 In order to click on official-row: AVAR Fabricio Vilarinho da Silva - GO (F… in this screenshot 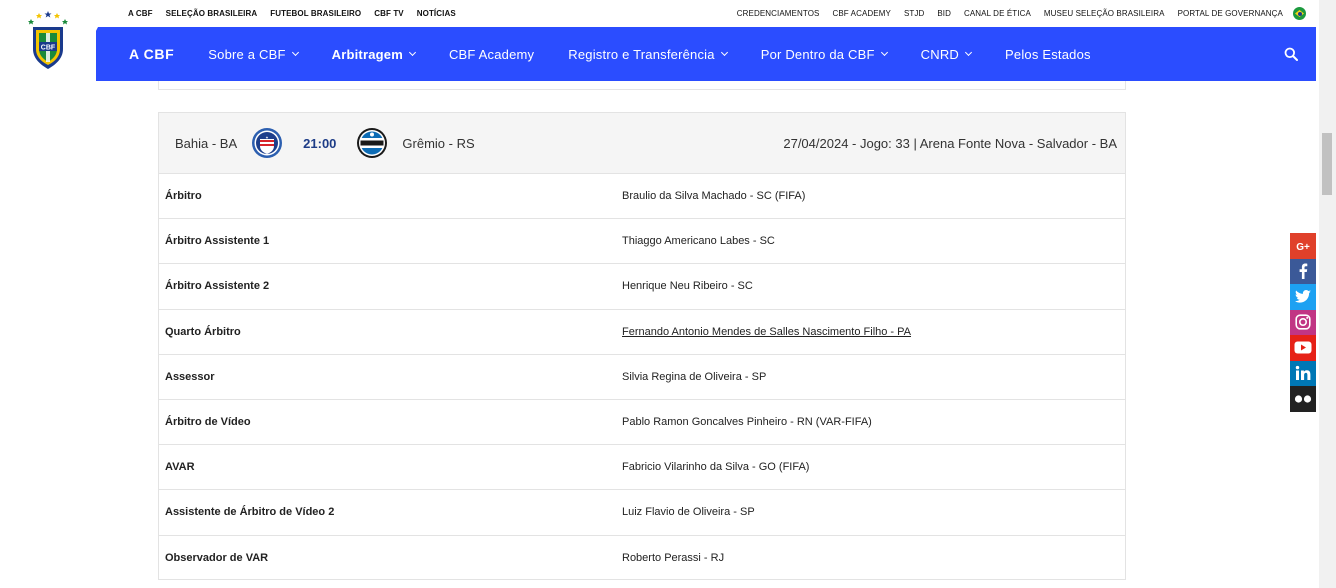, I will do `click(642, 468)`.